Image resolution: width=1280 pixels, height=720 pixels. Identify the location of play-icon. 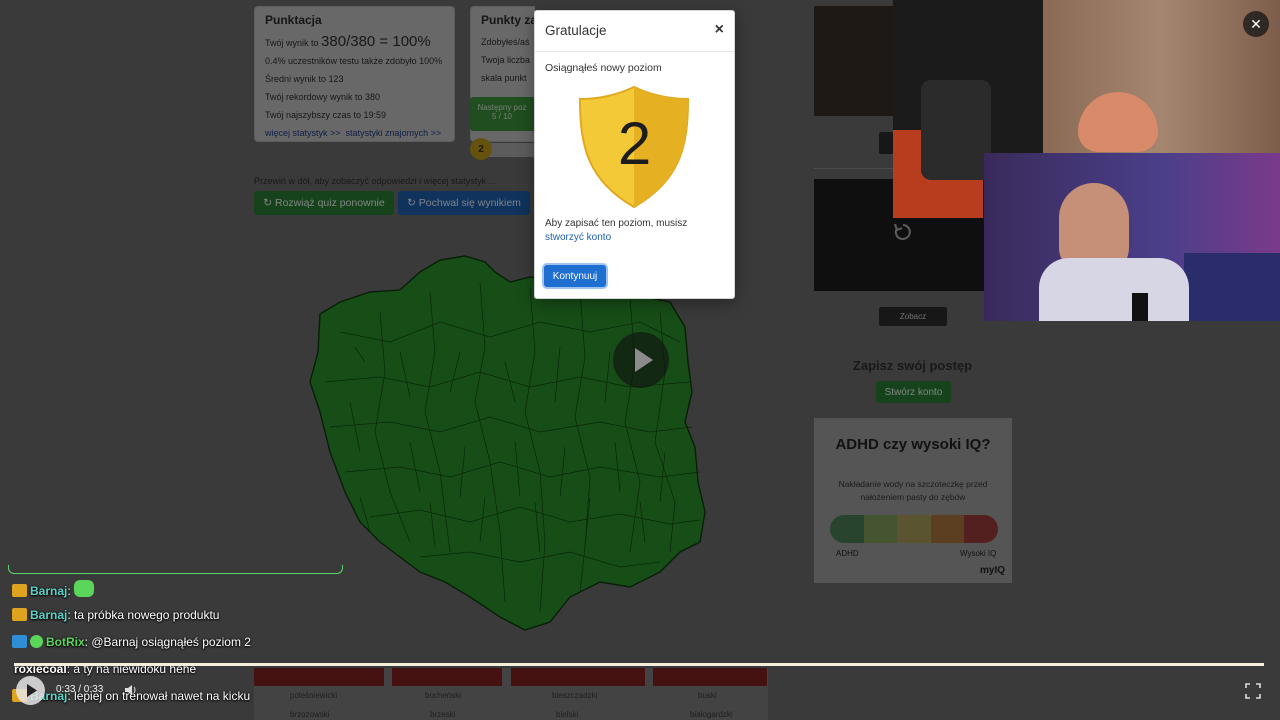
(32, 690).